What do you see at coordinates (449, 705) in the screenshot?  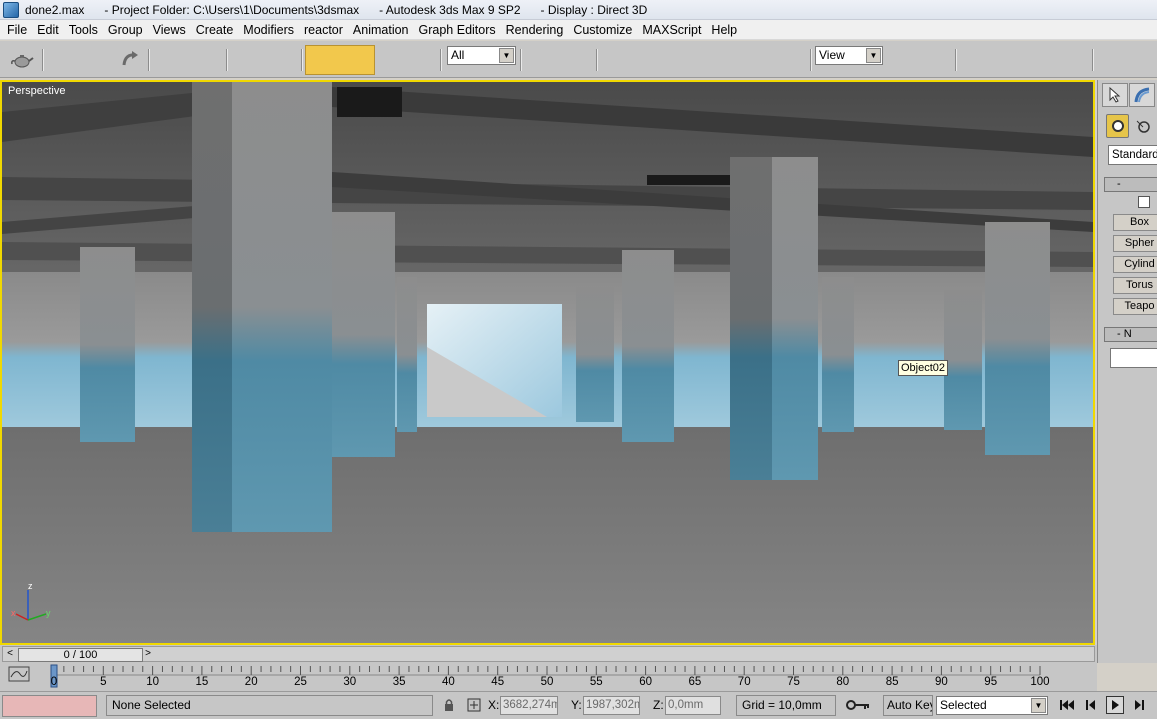 I see `lock-icon` at bounding box center [449, 705].